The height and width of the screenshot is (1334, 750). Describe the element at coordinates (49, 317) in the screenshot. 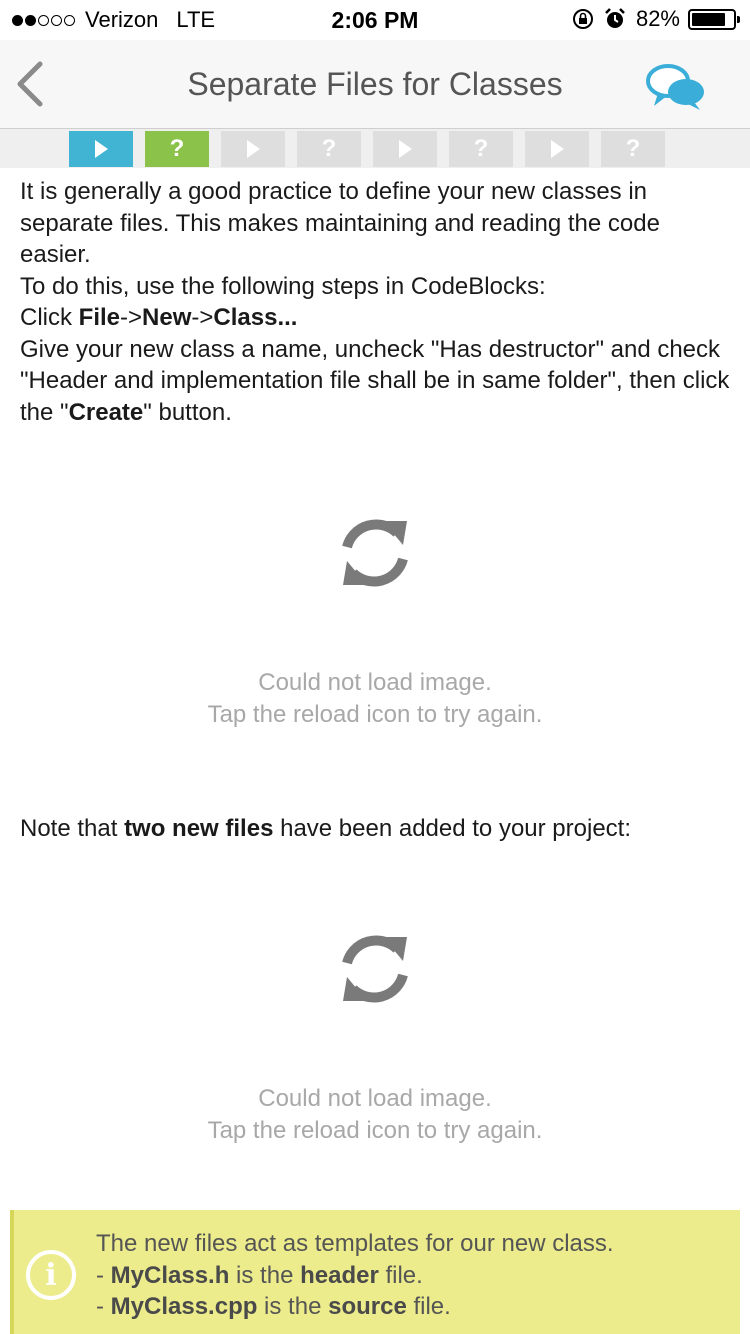

I see `click-prefix: Click` at that location.